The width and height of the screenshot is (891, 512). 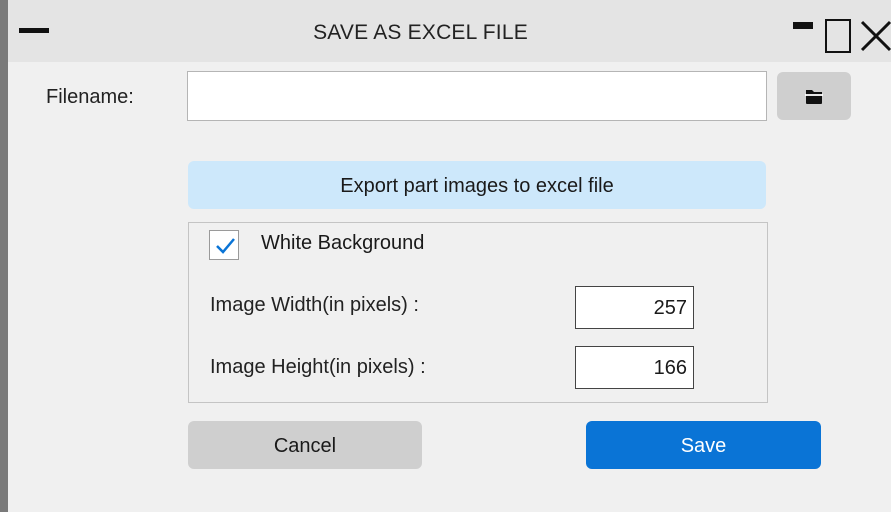 I want to click on image-height-label: Image Height(in pixels) :, so click(x=318, y=367).